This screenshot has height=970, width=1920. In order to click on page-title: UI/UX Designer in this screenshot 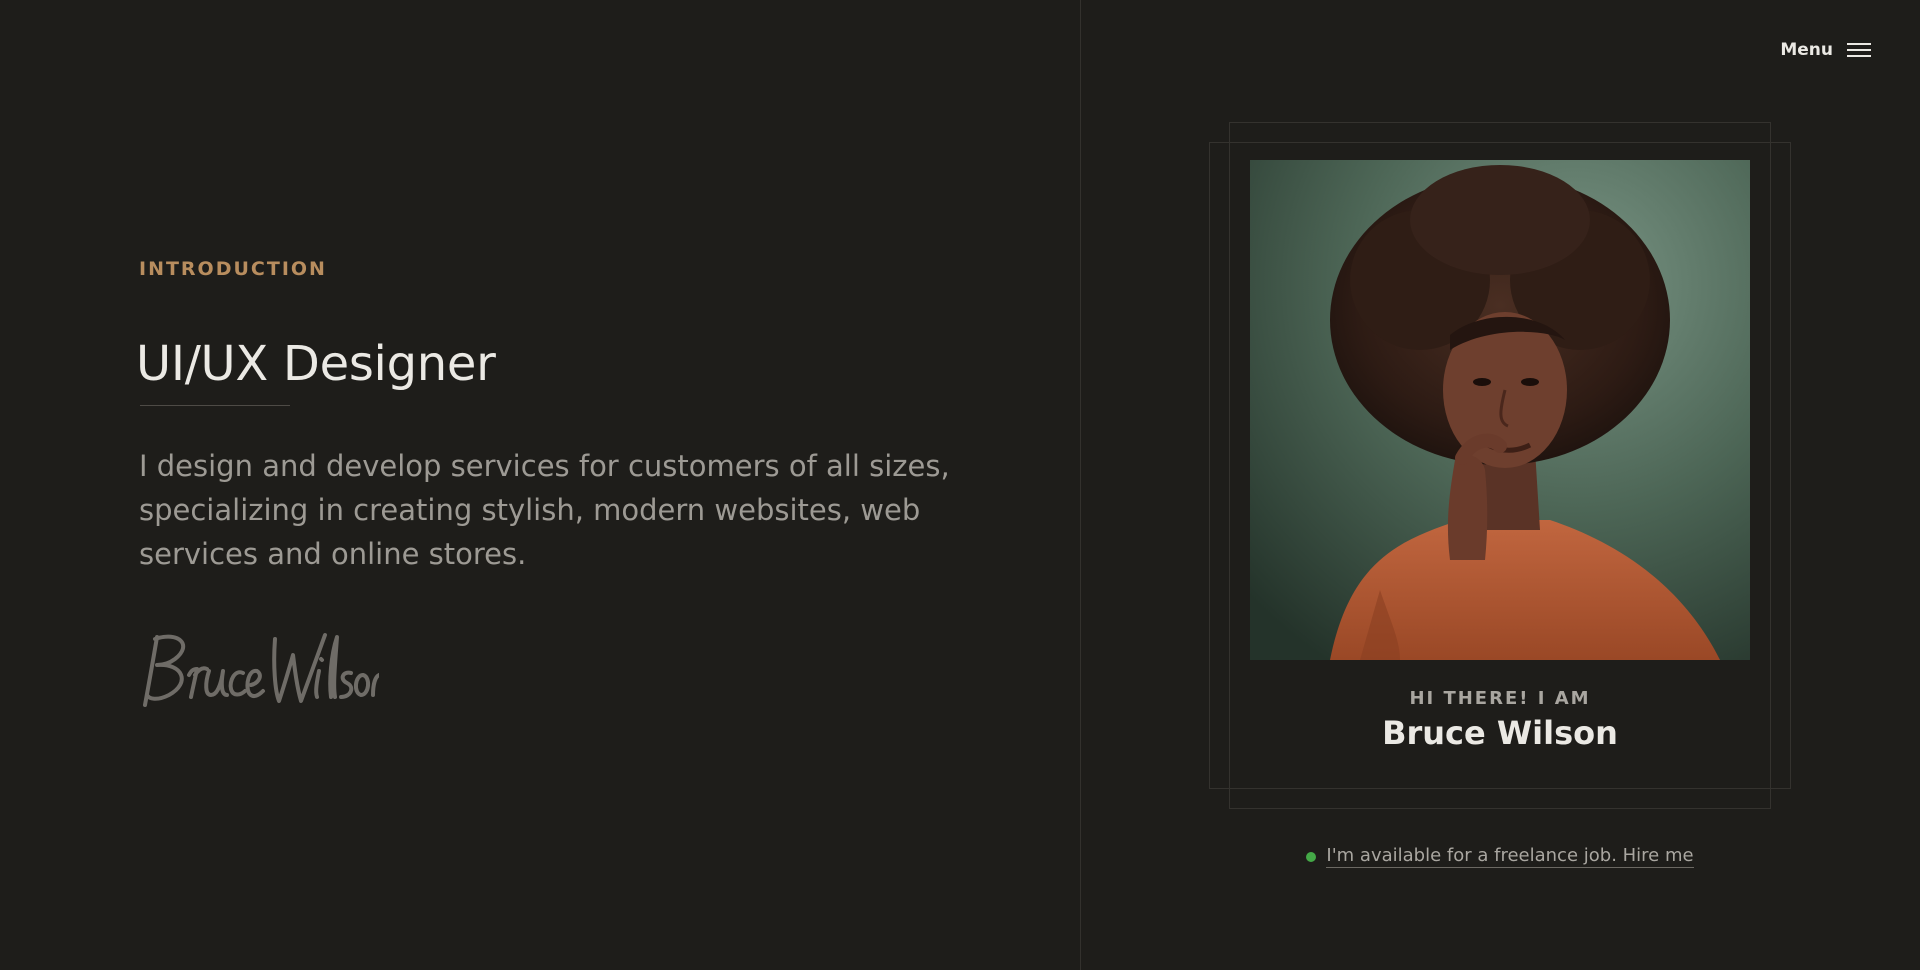, I will do `click(316, 364)`.